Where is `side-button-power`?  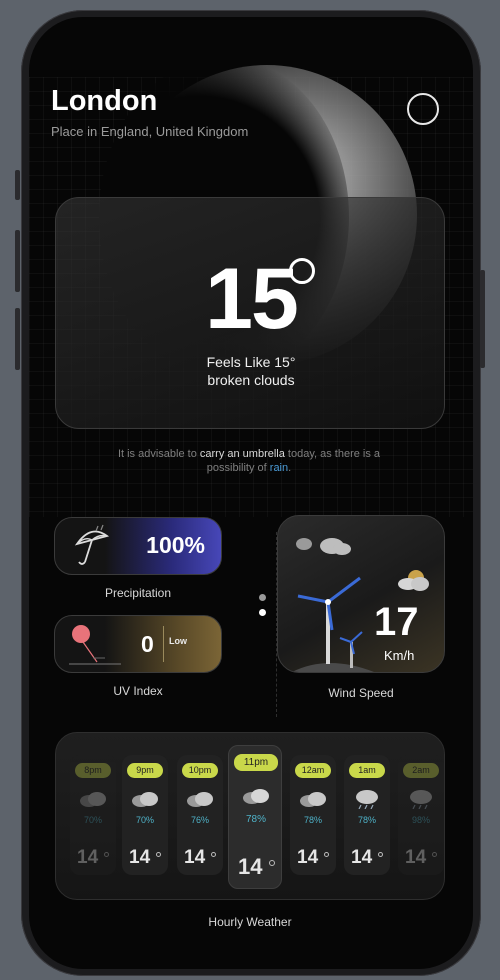 side-button-power is located at coordinates (482, 319).